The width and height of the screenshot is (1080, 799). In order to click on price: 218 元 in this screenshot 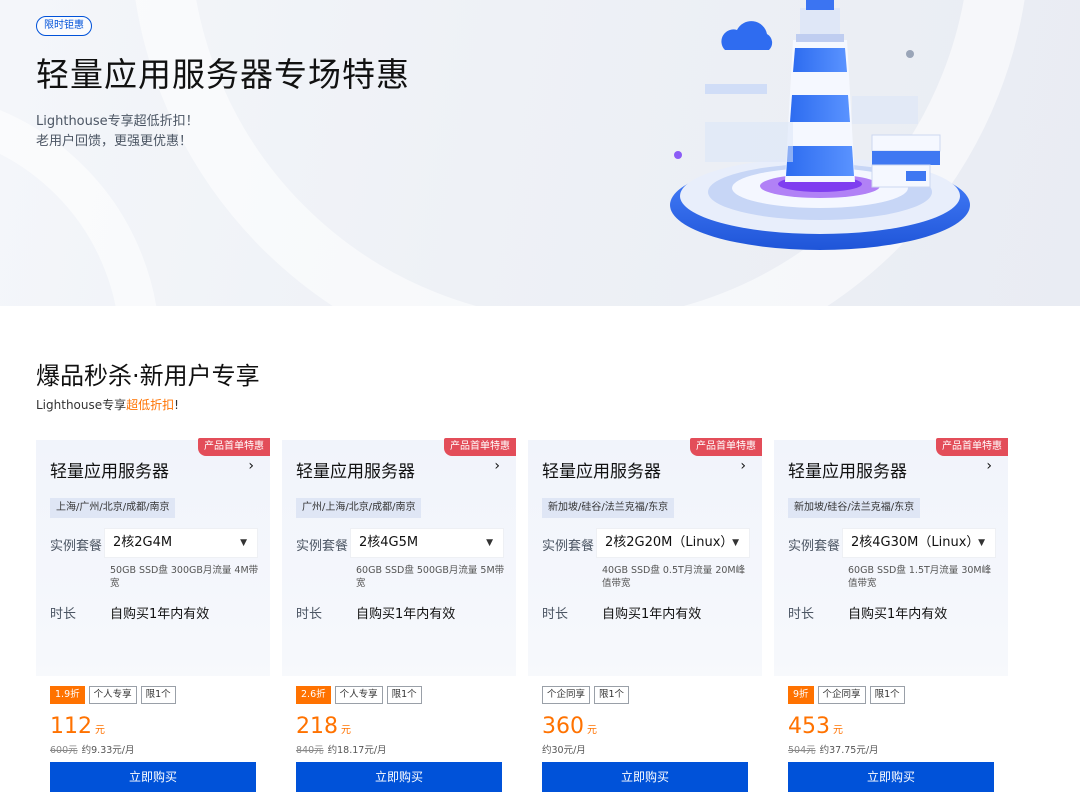, I will do `click(323, 726)`.